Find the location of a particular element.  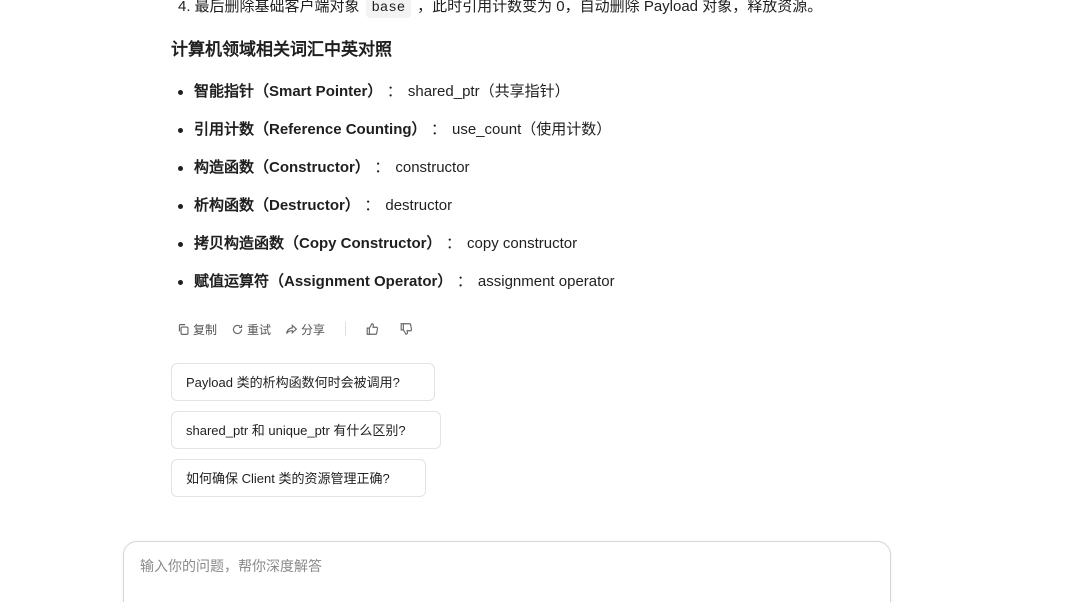

retry-button: 重试 is located at coordinates (251, 329).